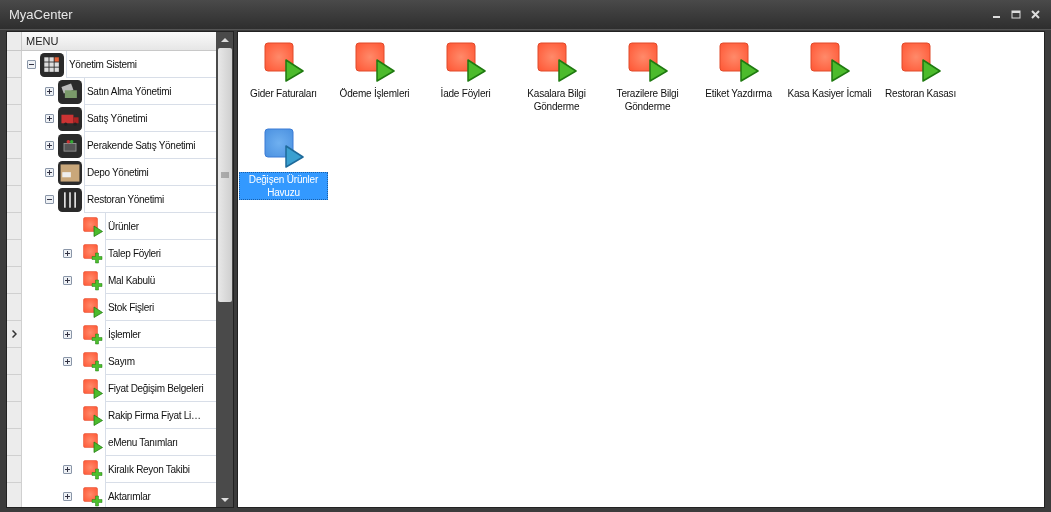  Describe the element at coordinates (70, 91) in the screenshot. I see `tags-module-icon` at that location.